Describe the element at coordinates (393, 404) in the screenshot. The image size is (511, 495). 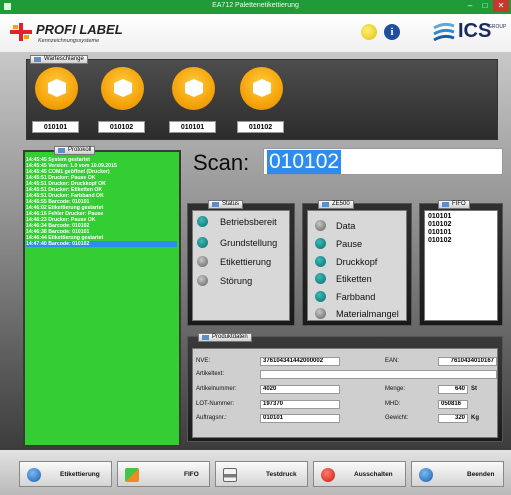
I see `mhd-label: MHD:` at that location.